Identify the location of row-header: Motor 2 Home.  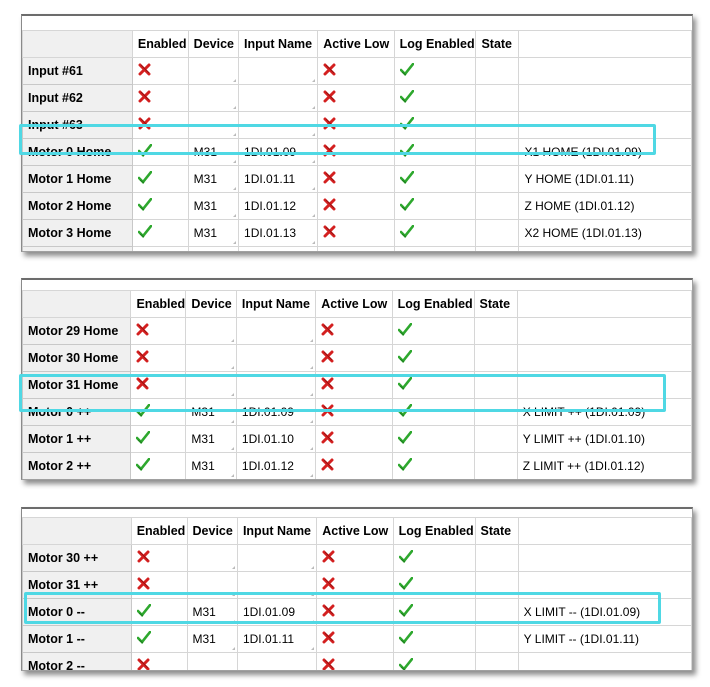
(77, 206).